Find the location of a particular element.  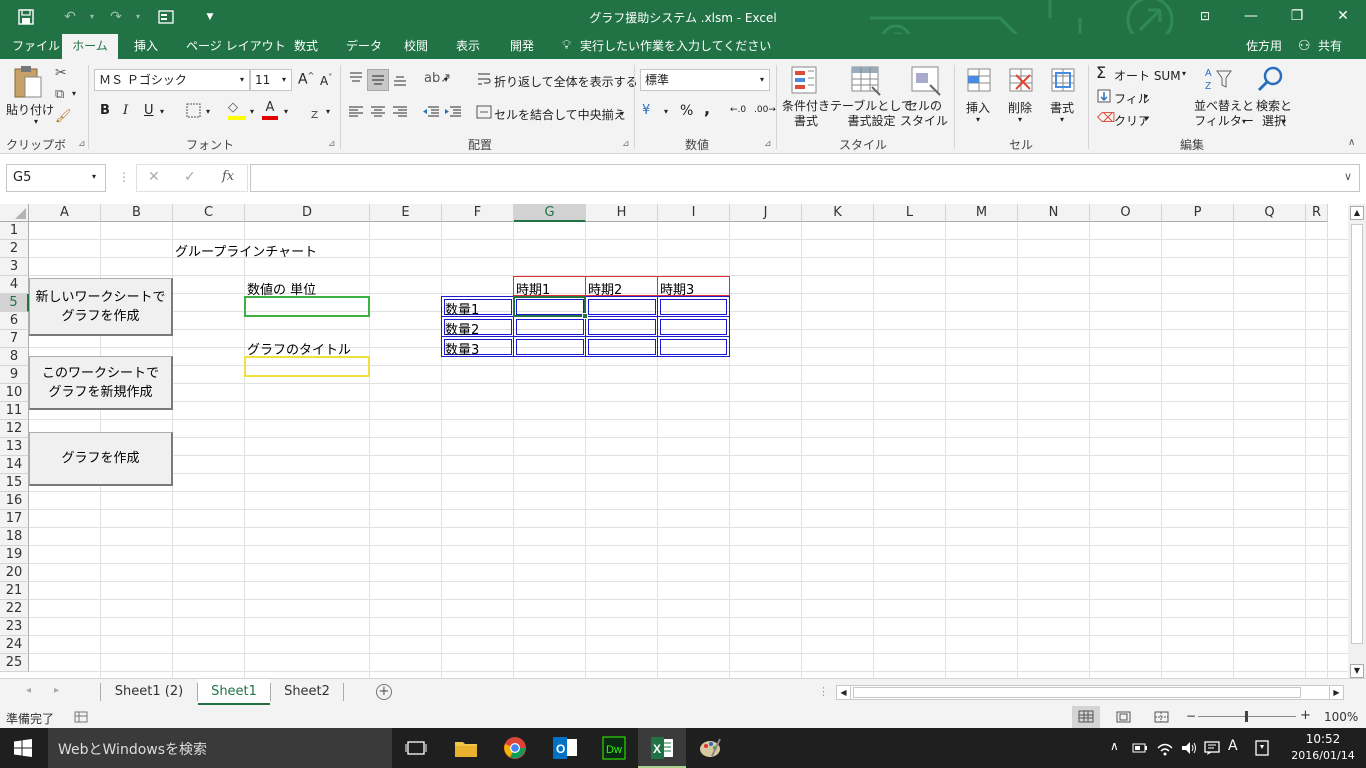

decrease-decimal-icon: .00→ is located at coordinates (765, 110).